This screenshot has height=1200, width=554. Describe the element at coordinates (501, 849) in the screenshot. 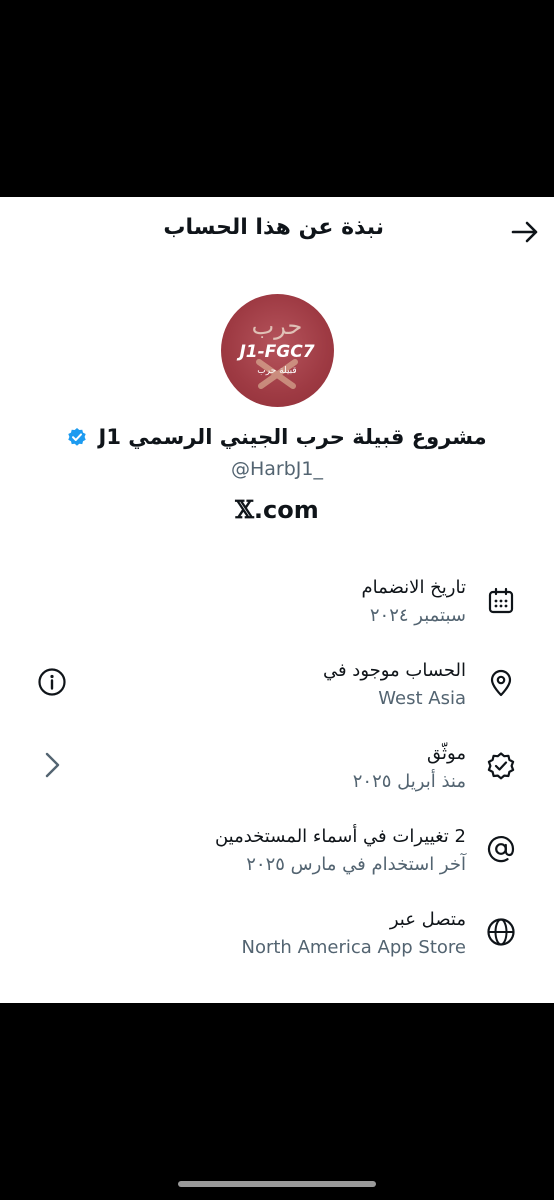

I see `at-sign-icon` at that location.